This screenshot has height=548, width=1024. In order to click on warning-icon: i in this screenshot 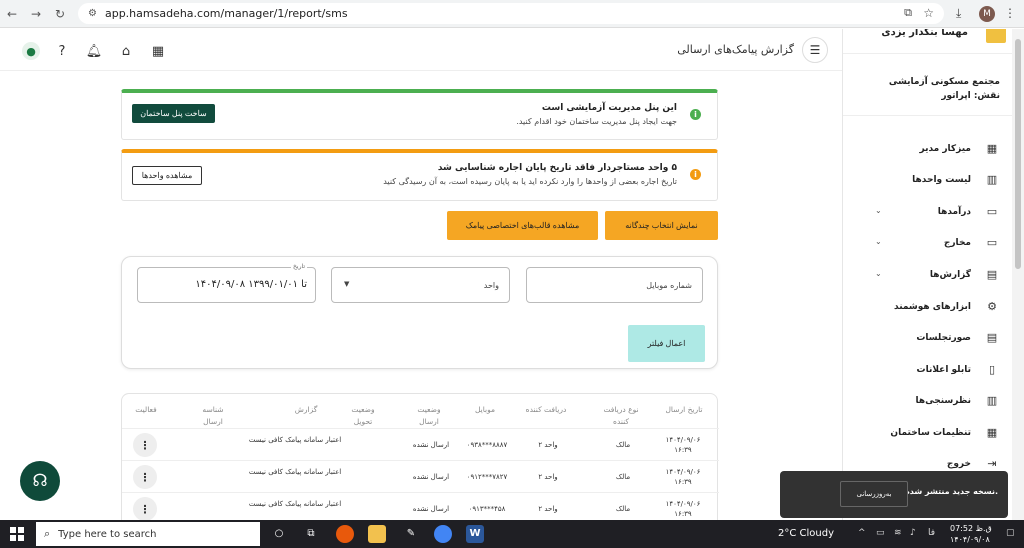, I will do `click(695, 174)`.